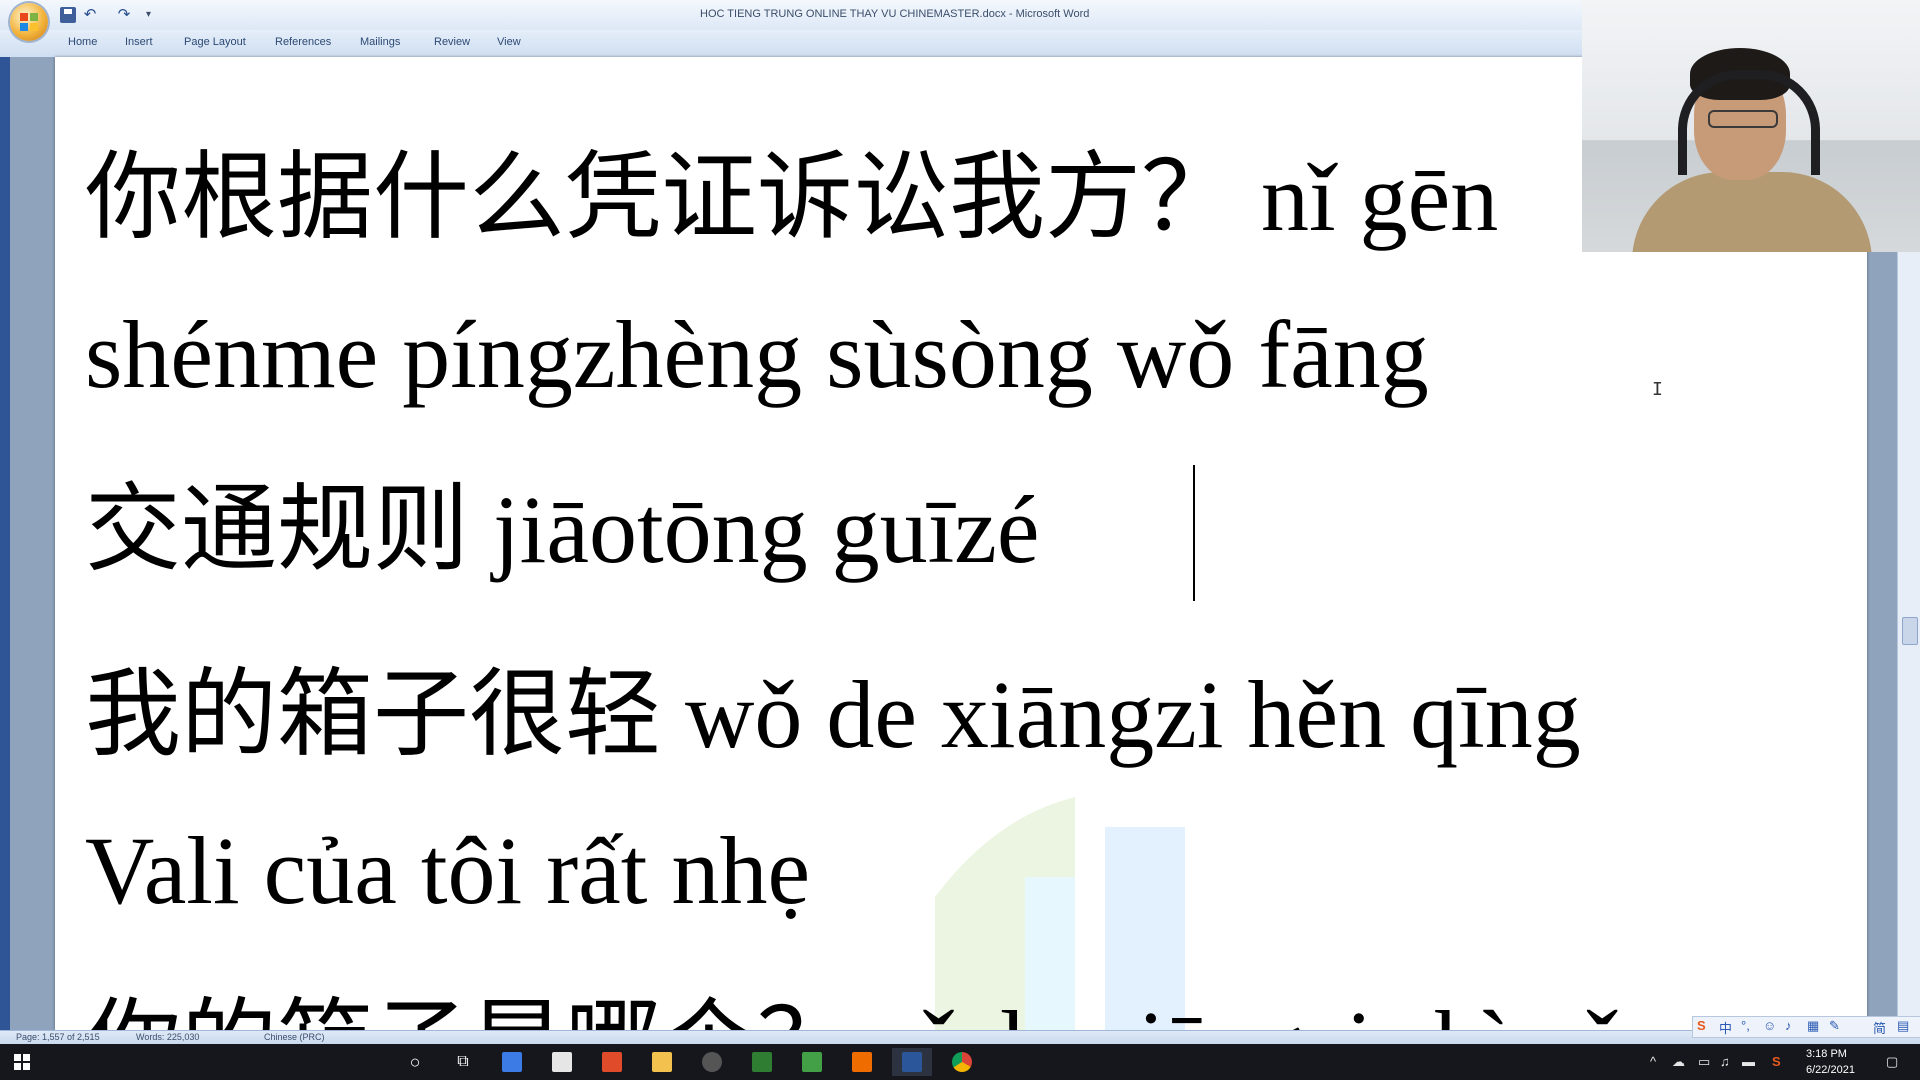 Image resolution: width=1920 pixels, height=1080 pixels. Describe the element at coordinates (380, 42) in the screenshot. I see `tab-mailings: Mailings` at that location.